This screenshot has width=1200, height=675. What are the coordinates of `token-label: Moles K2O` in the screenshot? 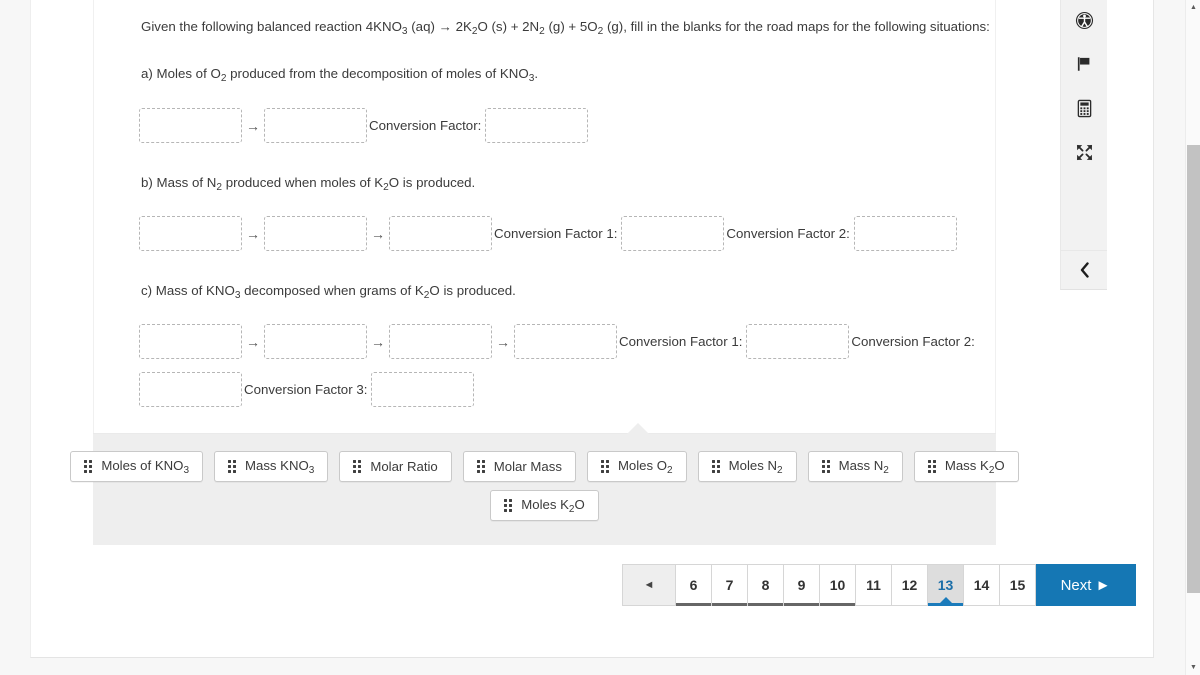 It's located at (553, 505).